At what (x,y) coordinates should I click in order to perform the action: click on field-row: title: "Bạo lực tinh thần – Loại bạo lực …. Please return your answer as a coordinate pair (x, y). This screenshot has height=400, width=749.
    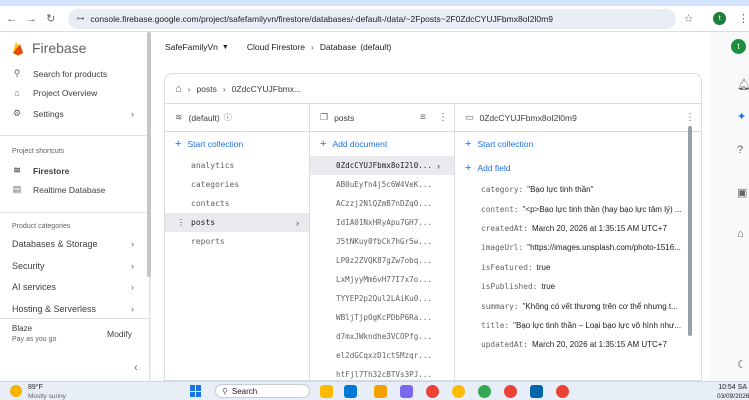
    Looking at the image, I should click on (578, 325).